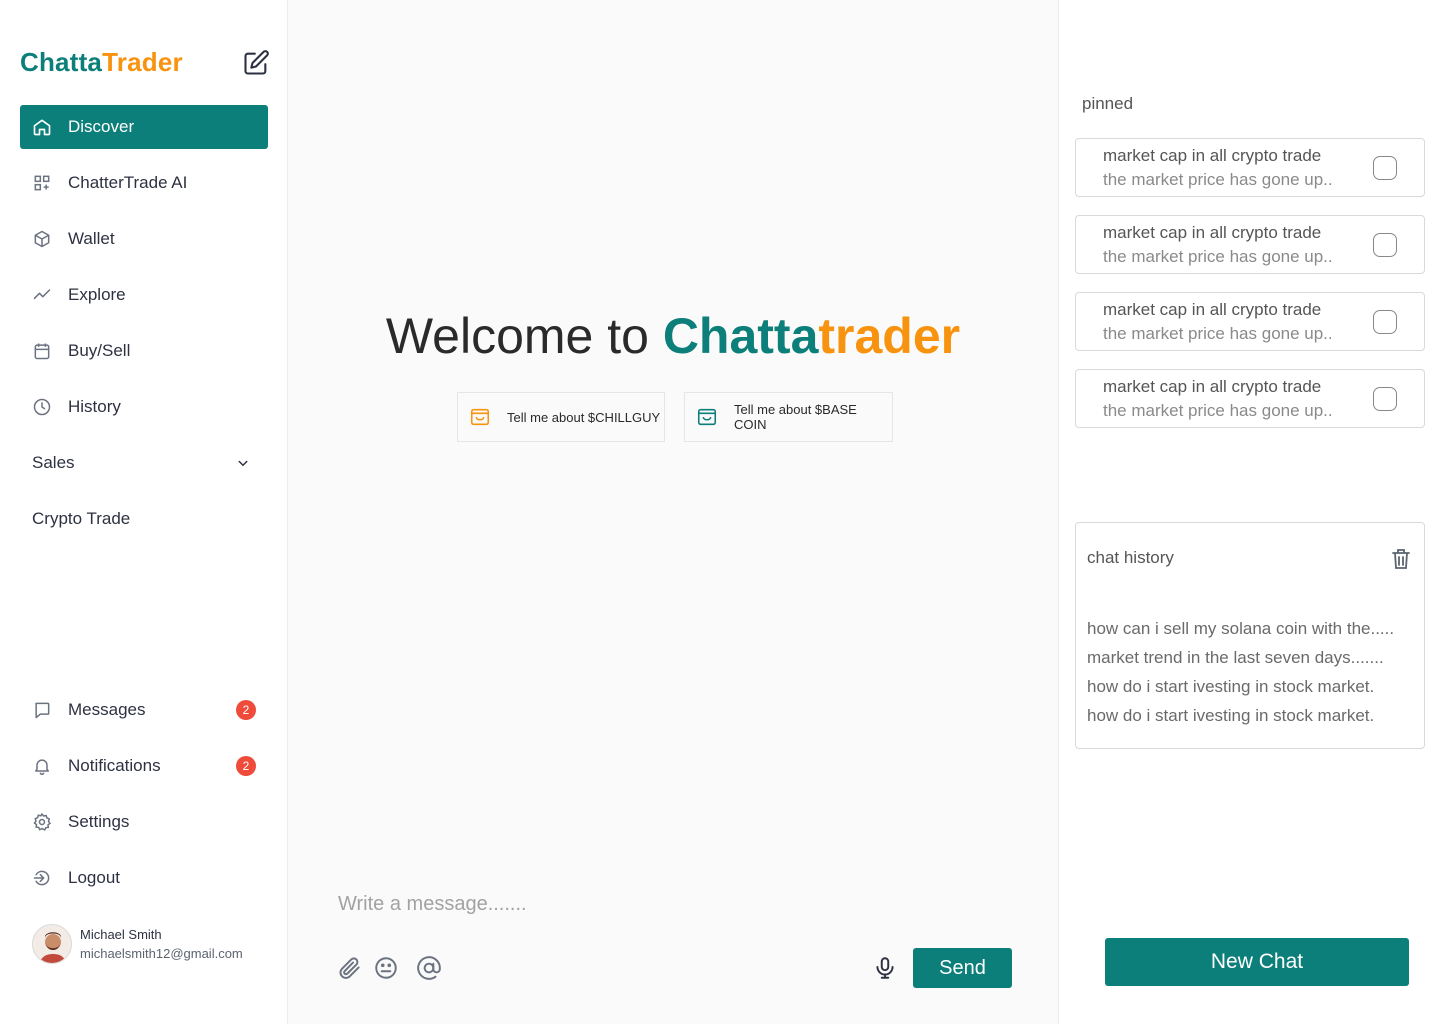 This screenshot has width=1440, height=1024. I want to click on bell-icon, so click(42, 766).